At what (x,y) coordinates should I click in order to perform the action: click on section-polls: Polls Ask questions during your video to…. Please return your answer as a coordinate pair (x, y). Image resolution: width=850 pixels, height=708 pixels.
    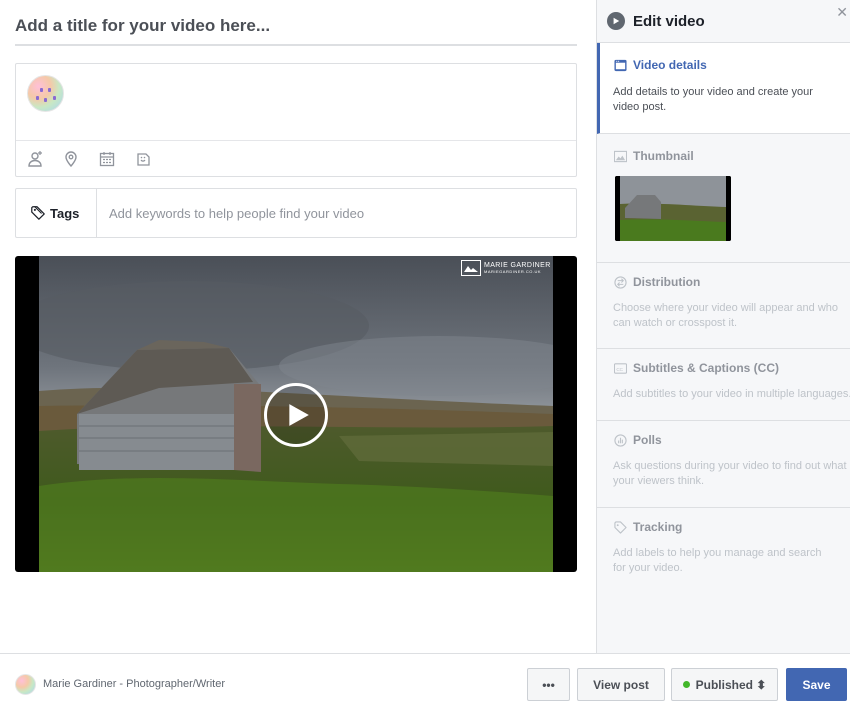
    Looking at the image, I should click on (723, 464).